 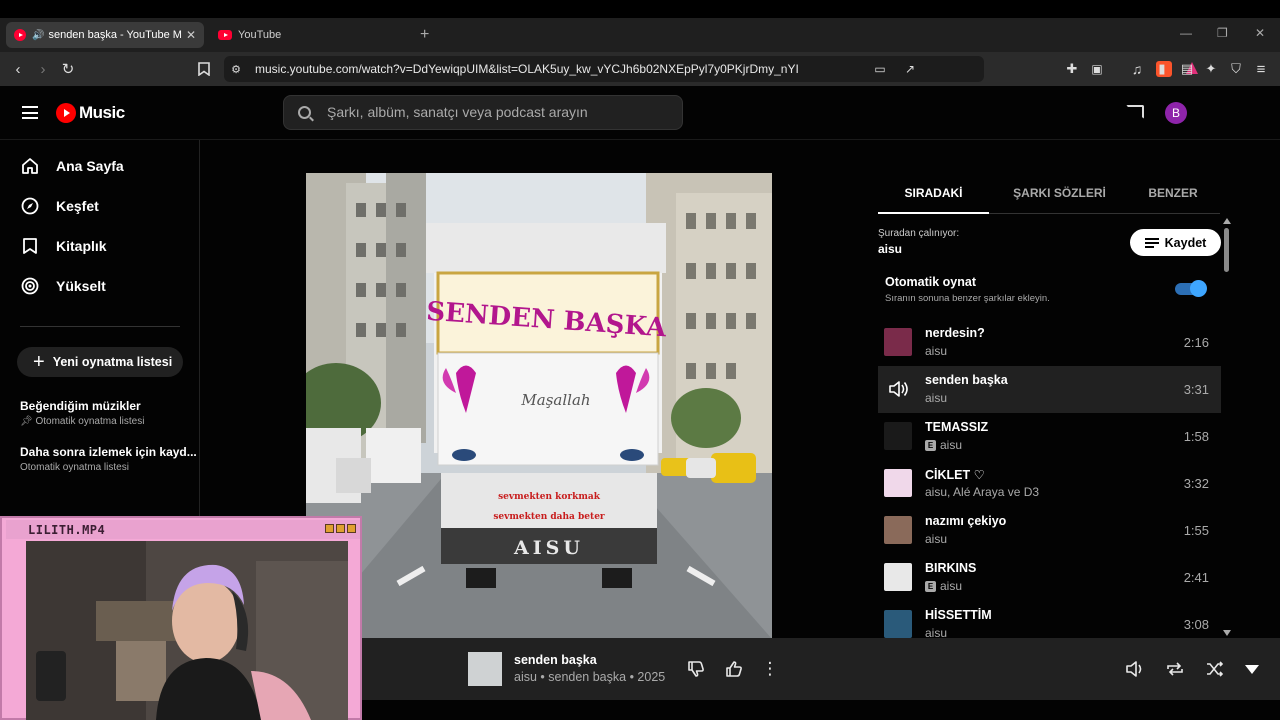 I want to click on avatar: B, so click(x=1176, y=113).